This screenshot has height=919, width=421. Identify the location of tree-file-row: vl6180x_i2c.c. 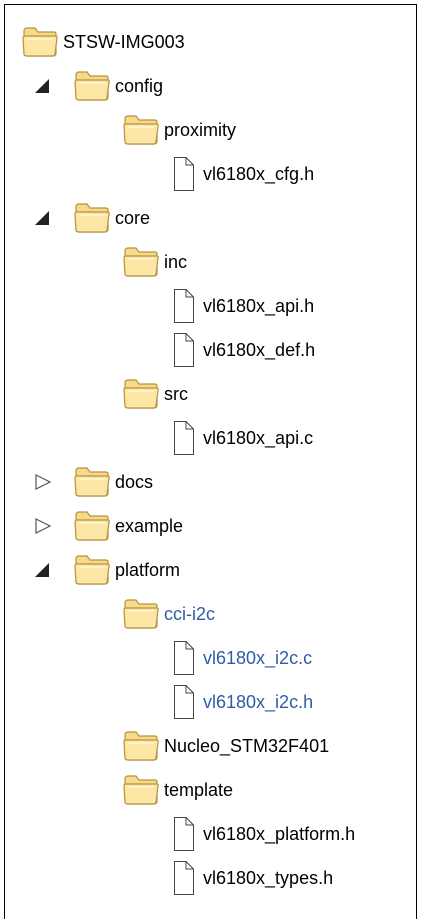
(210, 659).